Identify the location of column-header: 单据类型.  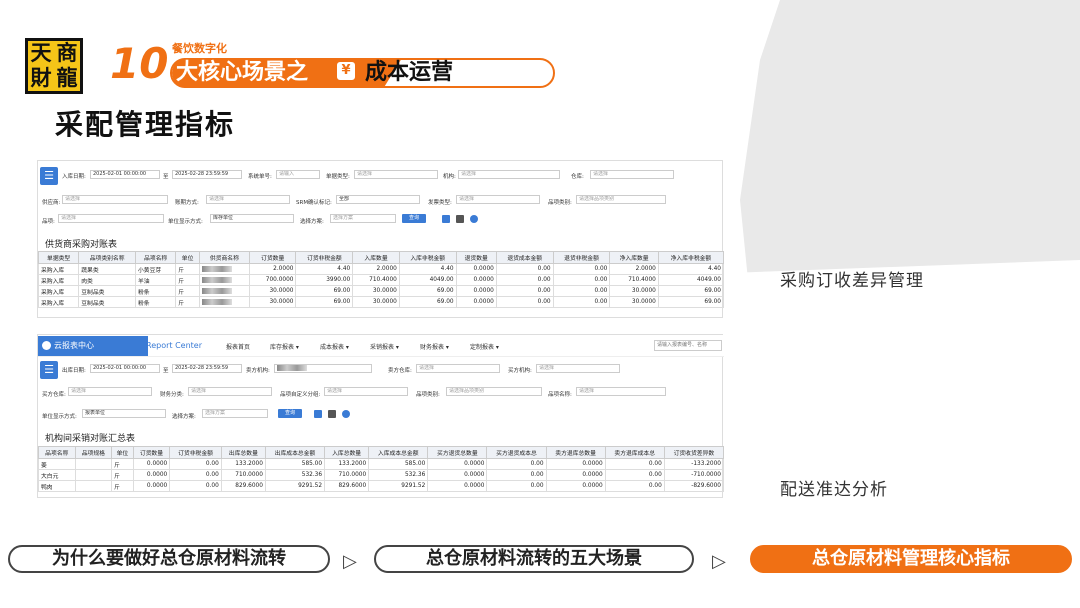
(58, 257).